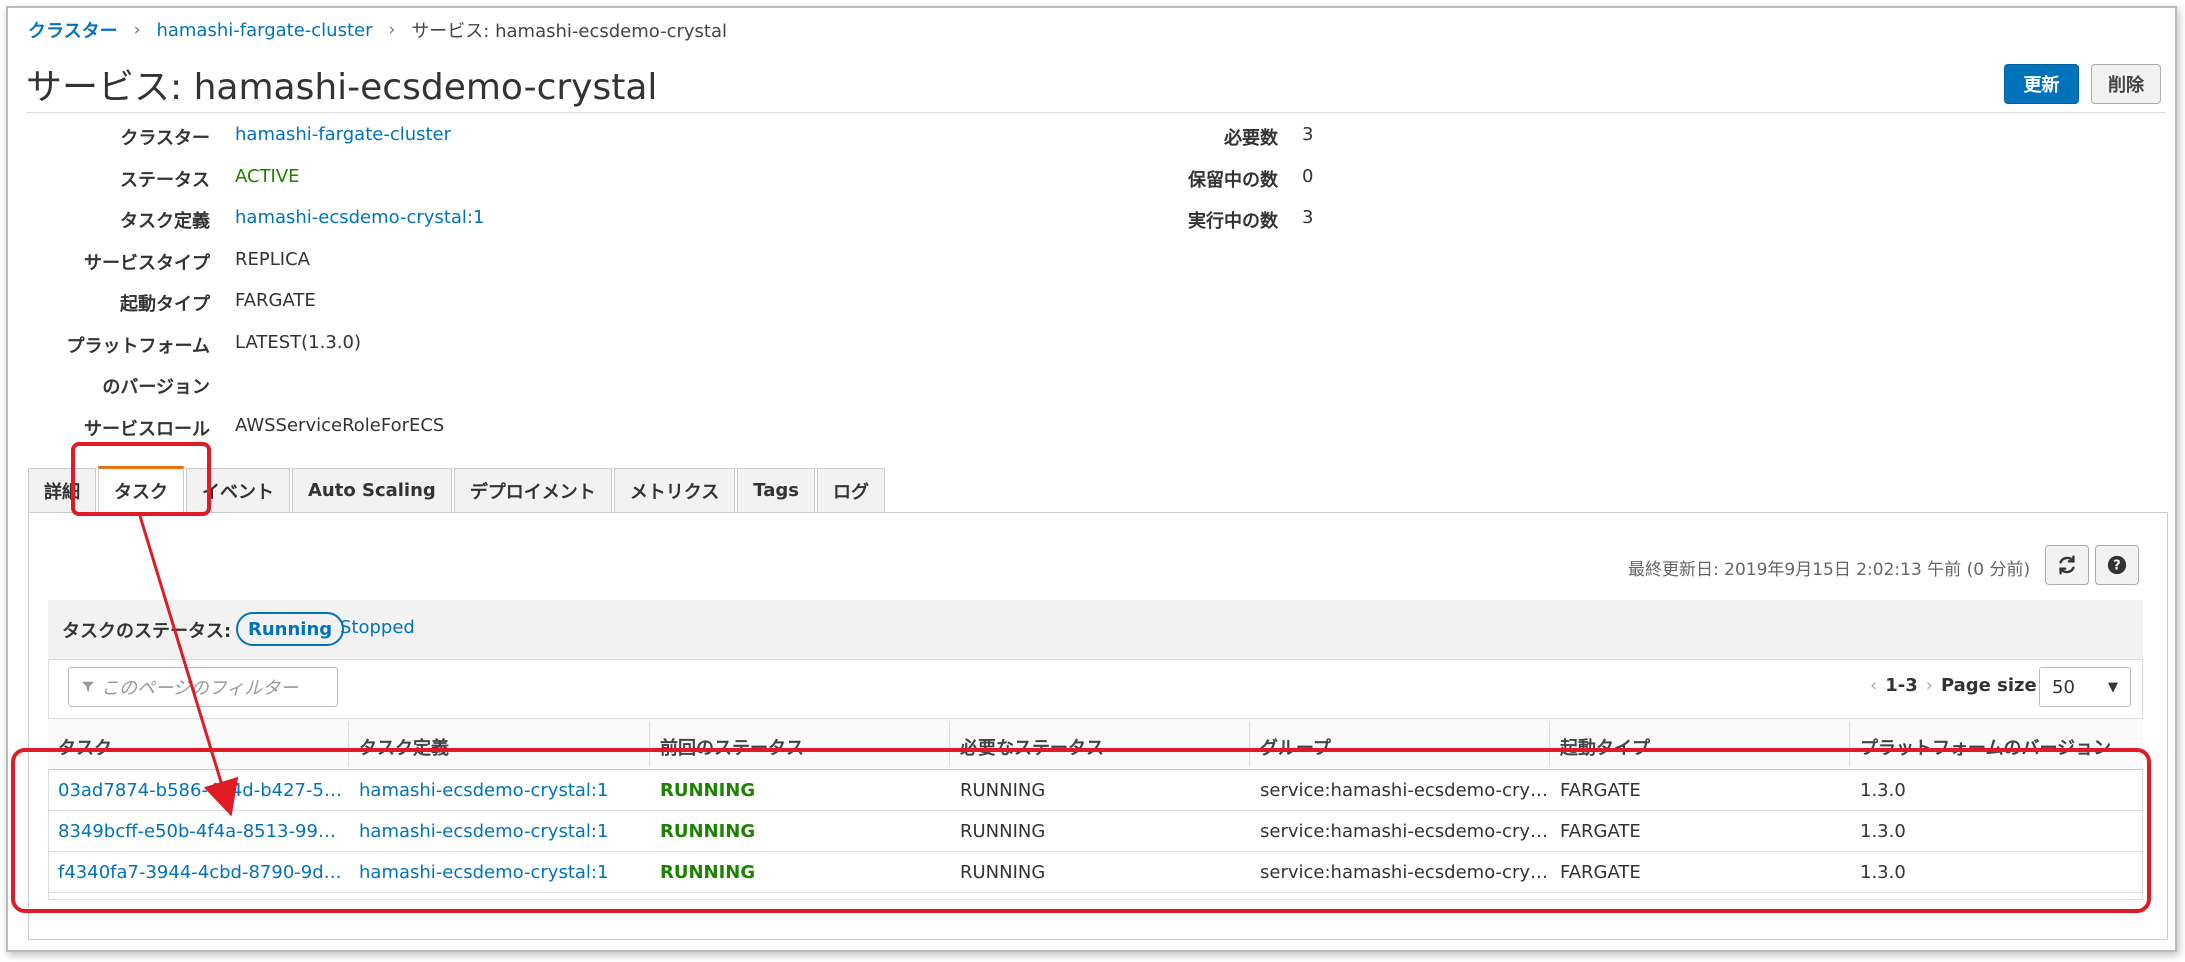 This screenshot has height=962, width=2185. I want to click on detail-status-value: ACTIVE, so click(267, 176).